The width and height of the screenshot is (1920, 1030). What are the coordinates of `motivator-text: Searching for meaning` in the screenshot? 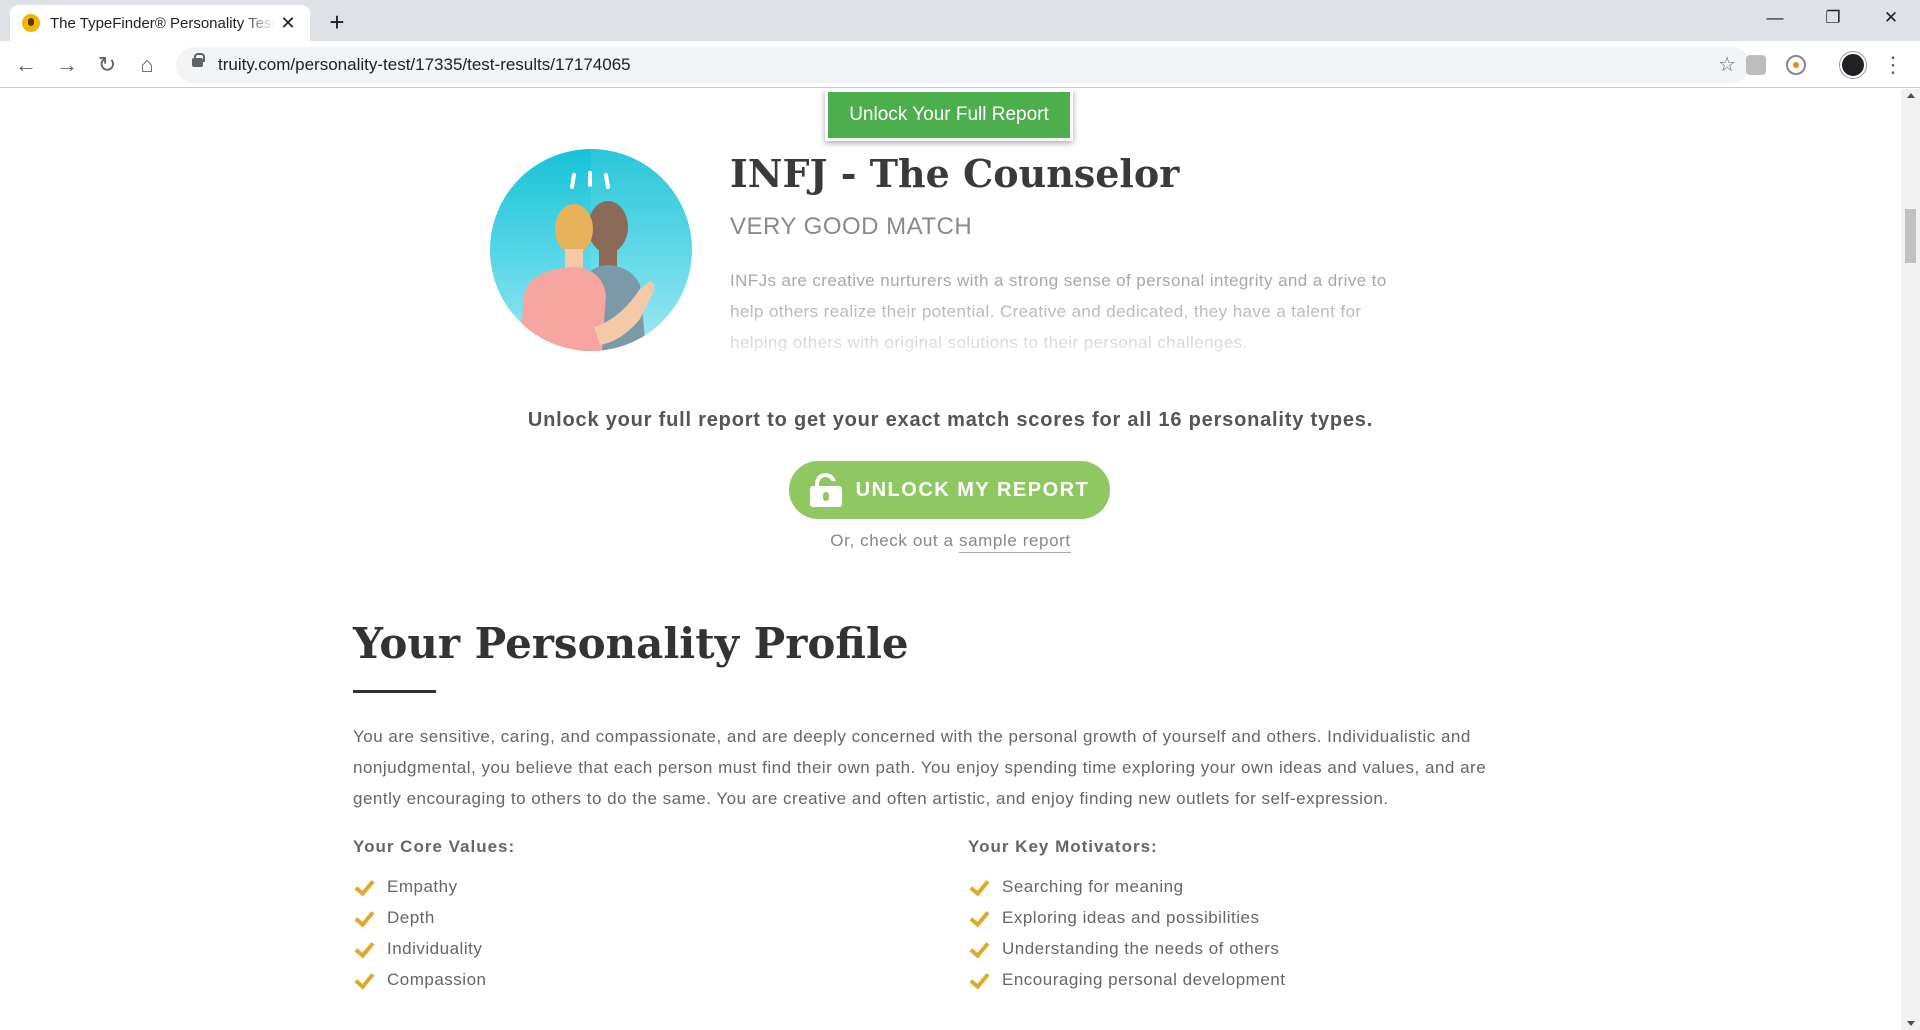 It's located at (1093, 886).